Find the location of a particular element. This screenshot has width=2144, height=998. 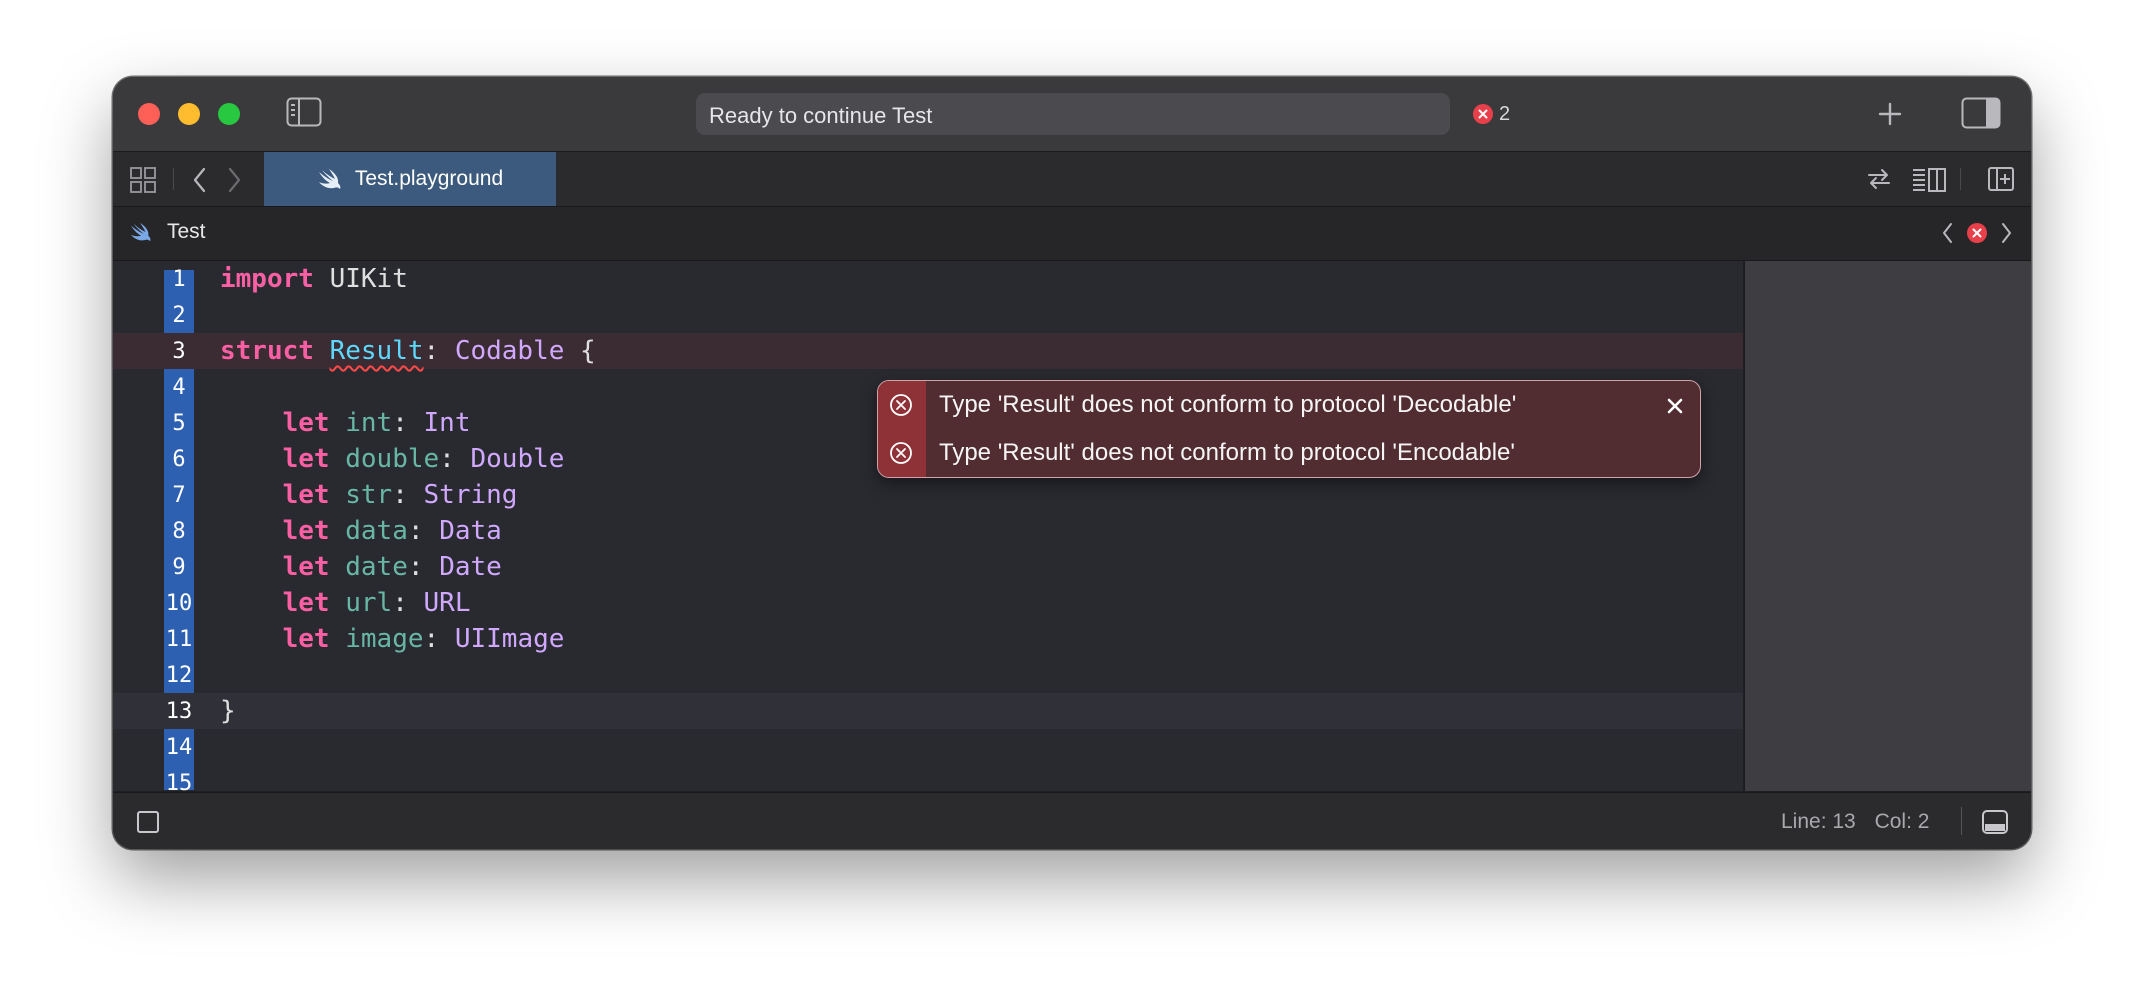

code-line-error: 3 struct Result: Codable { is located at coordinates (928, 351).